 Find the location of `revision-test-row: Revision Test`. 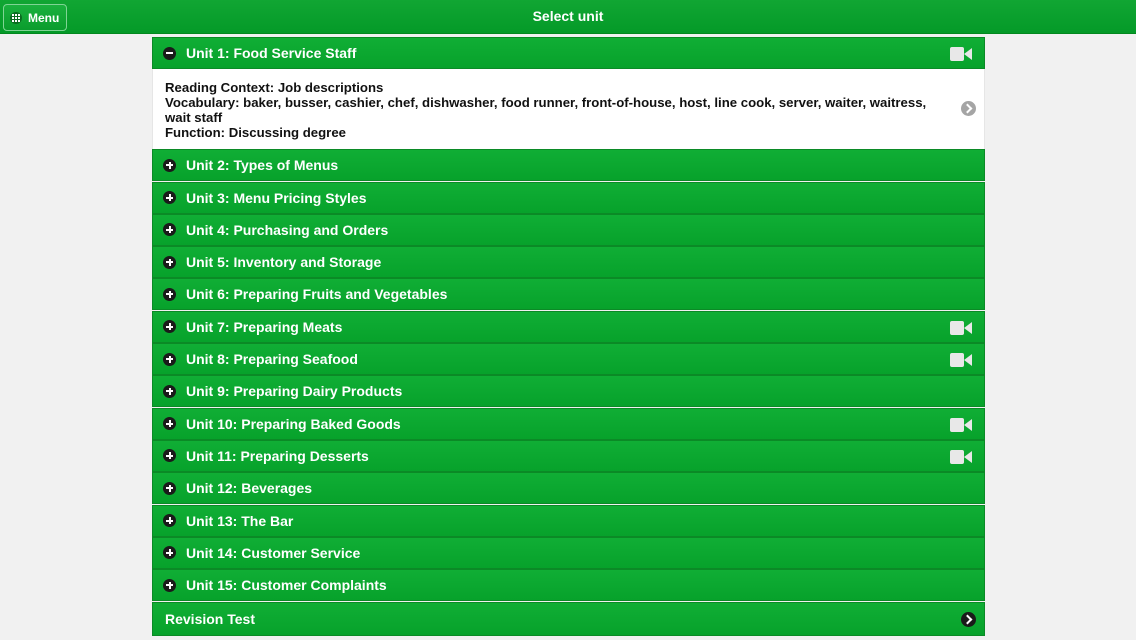

revision-test-row: Revision Test is located at coordinates (568, 619).